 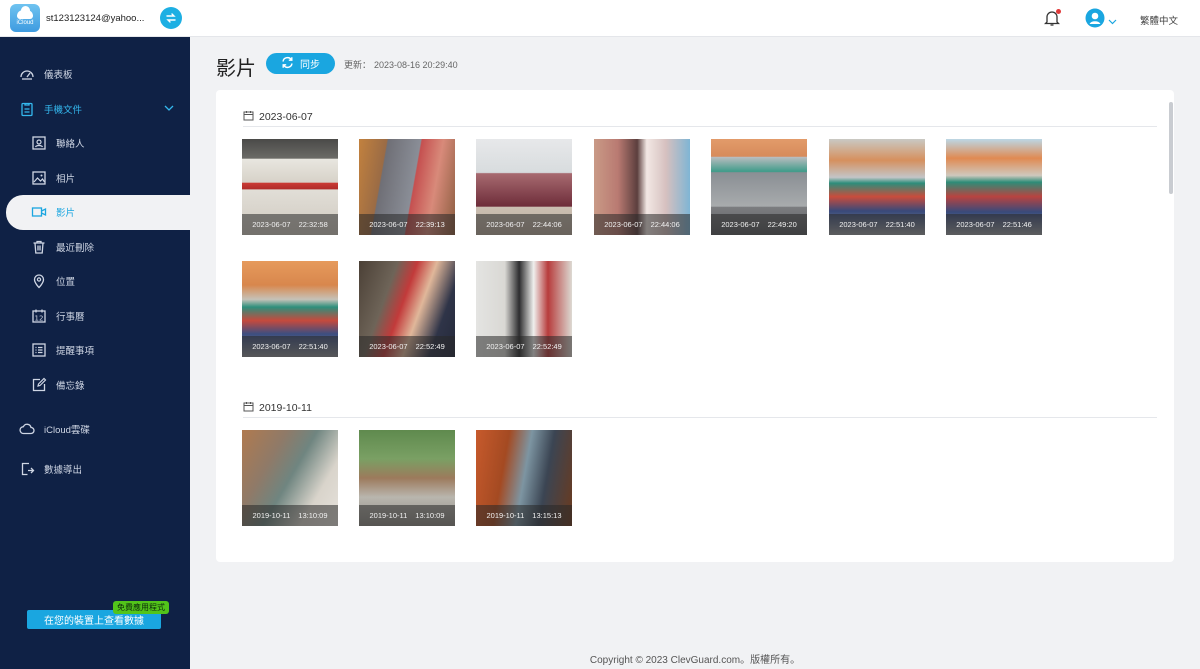 I want to click on sidebar-item-label: 手機文件, so click(x=63, y=110).